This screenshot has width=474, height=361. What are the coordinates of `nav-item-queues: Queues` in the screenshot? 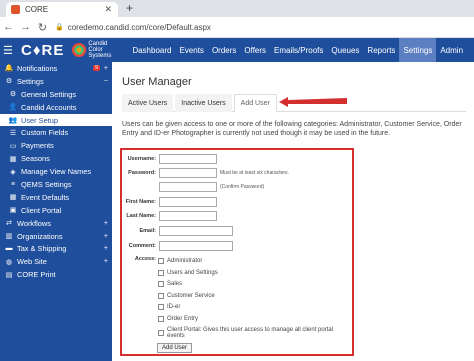 It's located at (345, 50).